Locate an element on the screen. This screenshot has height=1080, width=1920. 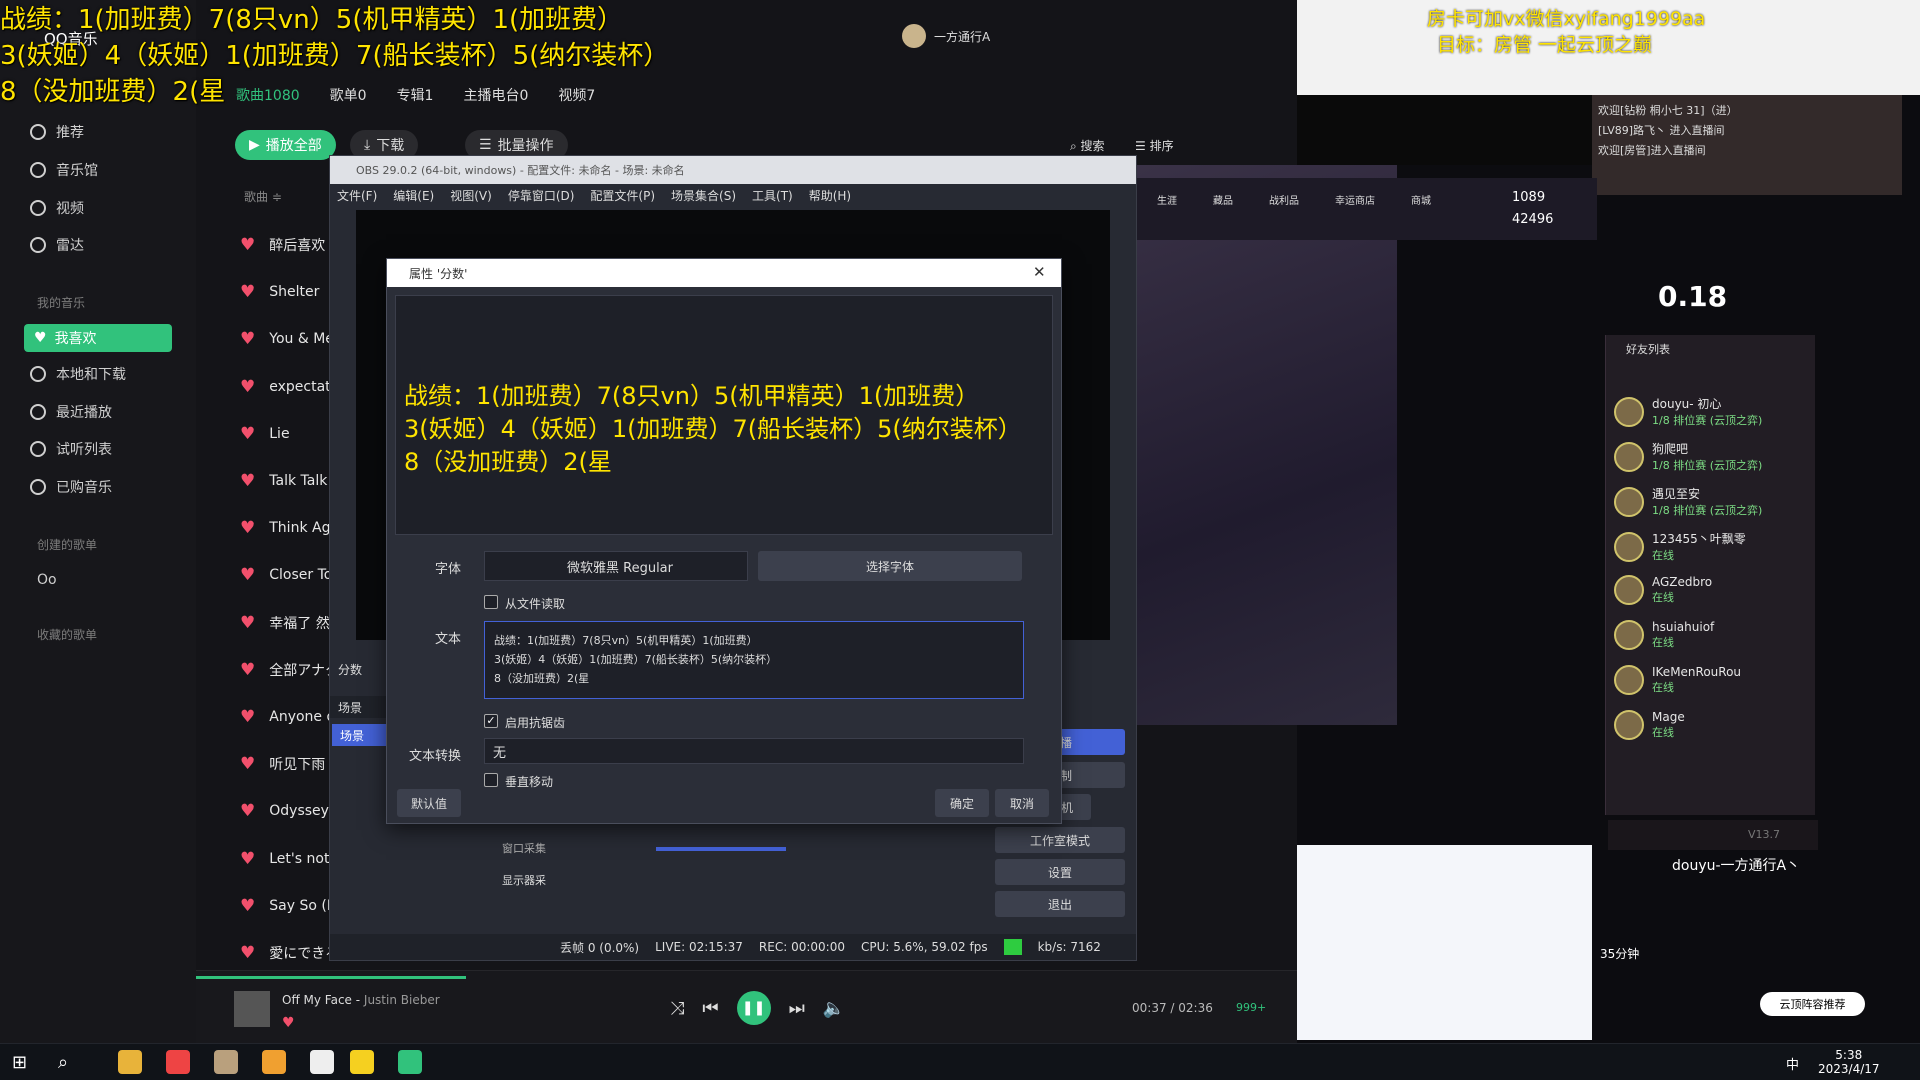
studio-mode-button: 工作室模式 is located at coordinates (1060, 840).